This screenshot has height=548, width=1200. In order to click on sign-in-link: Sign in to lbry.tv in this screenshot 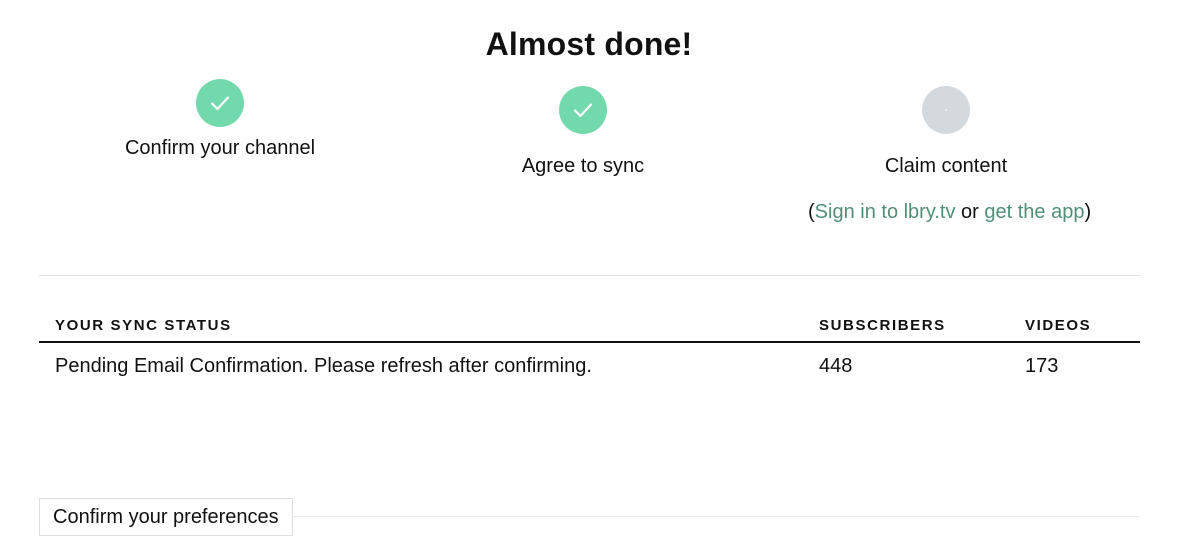, I will do `click(885, 212)`.